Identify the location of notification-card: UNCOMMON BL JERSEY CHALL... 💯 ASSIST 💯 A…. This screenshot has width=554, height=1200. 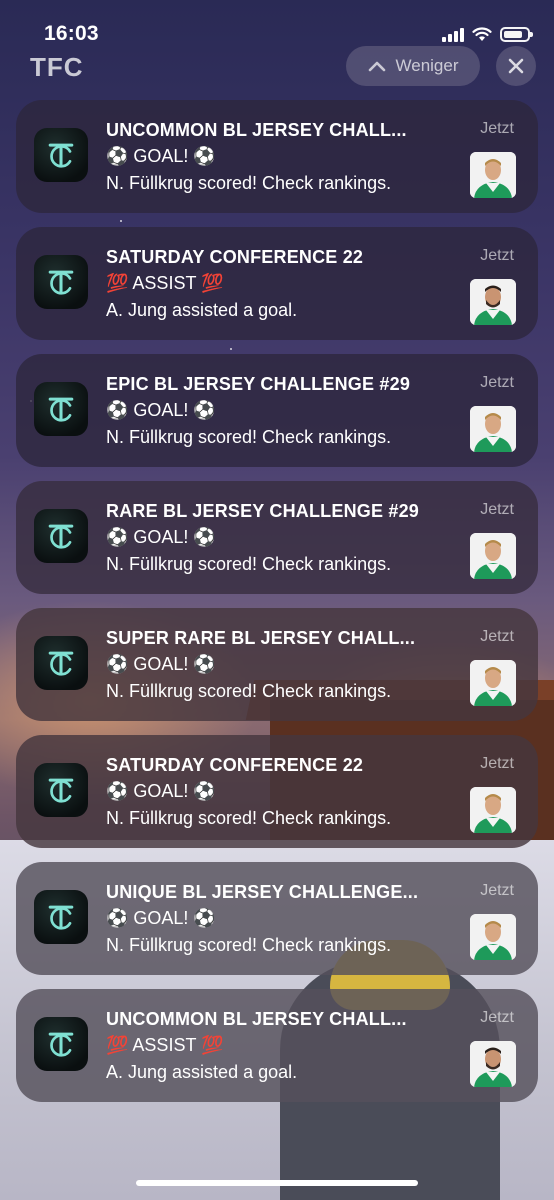
(277, 1045).